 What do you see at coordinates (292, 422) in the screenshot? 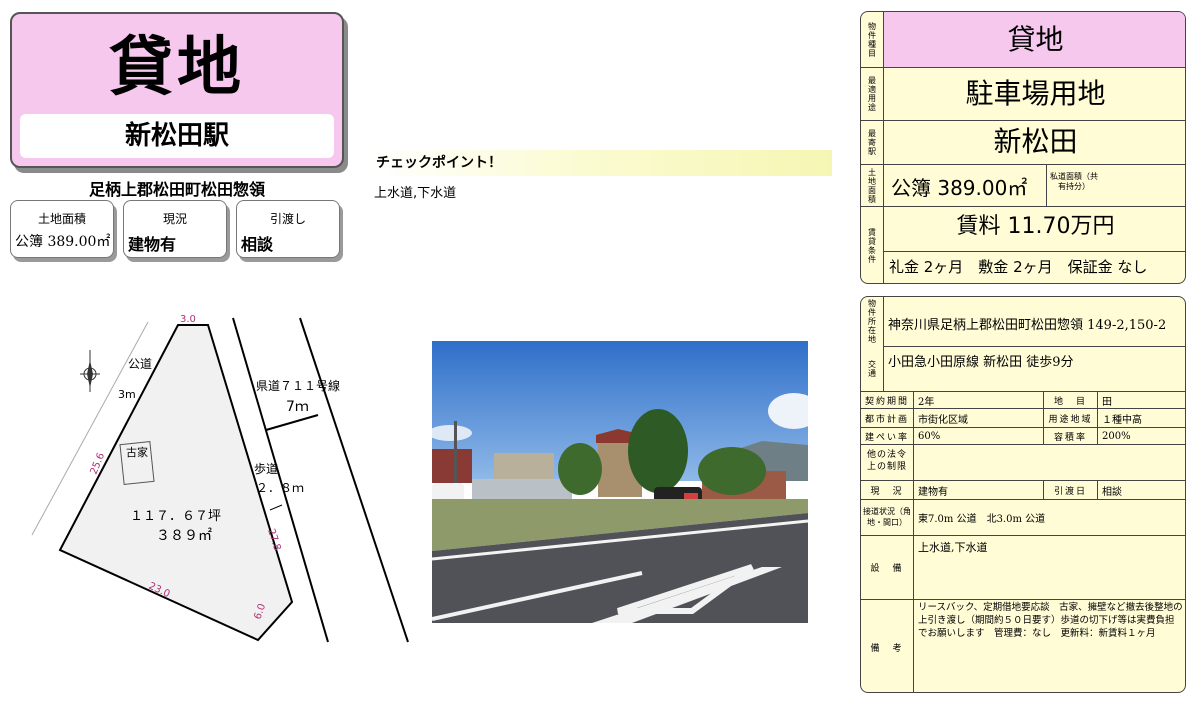
I see `road-width-marker` at bounding box center [292, 422].